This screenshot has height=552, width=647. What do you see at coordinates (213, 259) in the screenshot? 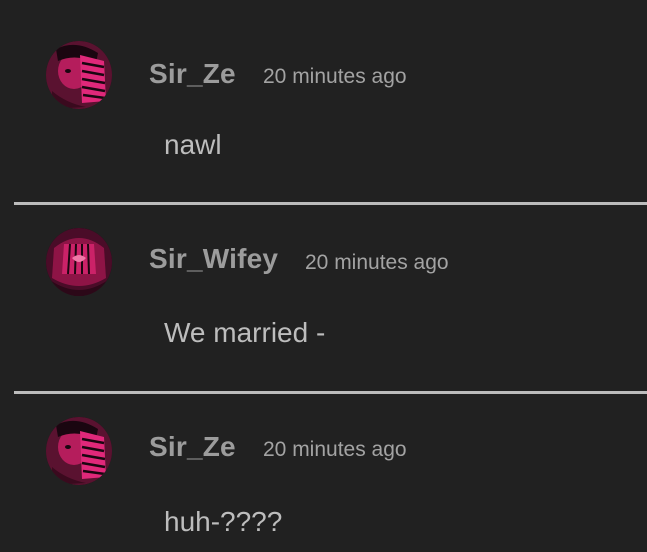
I see `comment-username: Sir_Wifey` at bounding box center [213, 259].